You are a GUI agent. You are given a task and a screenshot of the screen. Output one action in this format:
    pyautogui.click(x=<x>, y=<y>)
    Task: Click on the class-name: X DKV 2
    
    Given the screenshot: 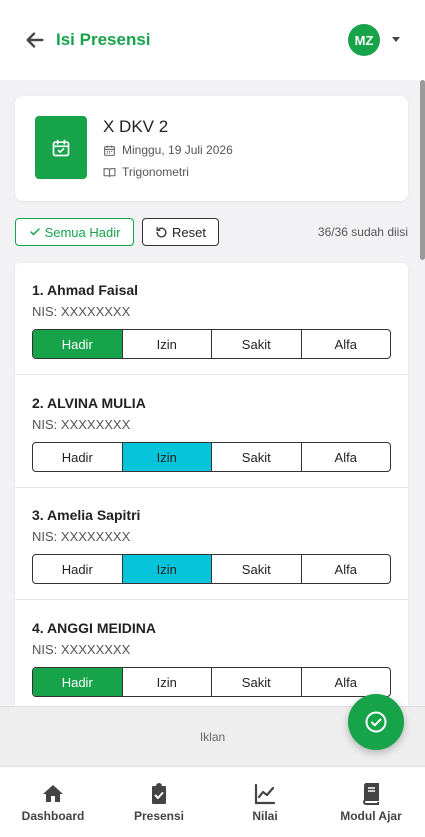 What is the action you would take?
    pyautogui.click(x=136, y=126)
    